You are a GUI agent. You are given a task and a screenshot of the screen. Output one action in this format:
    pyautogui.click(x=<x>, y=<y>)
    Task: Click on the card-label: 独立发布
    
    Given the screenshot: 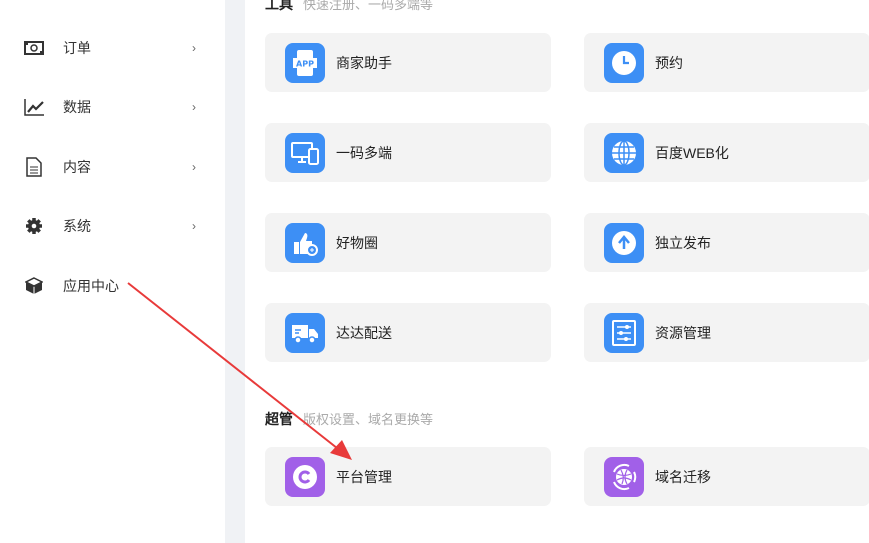 What is the action you would take?
    pyautogui.click(x=683, y=242)
    